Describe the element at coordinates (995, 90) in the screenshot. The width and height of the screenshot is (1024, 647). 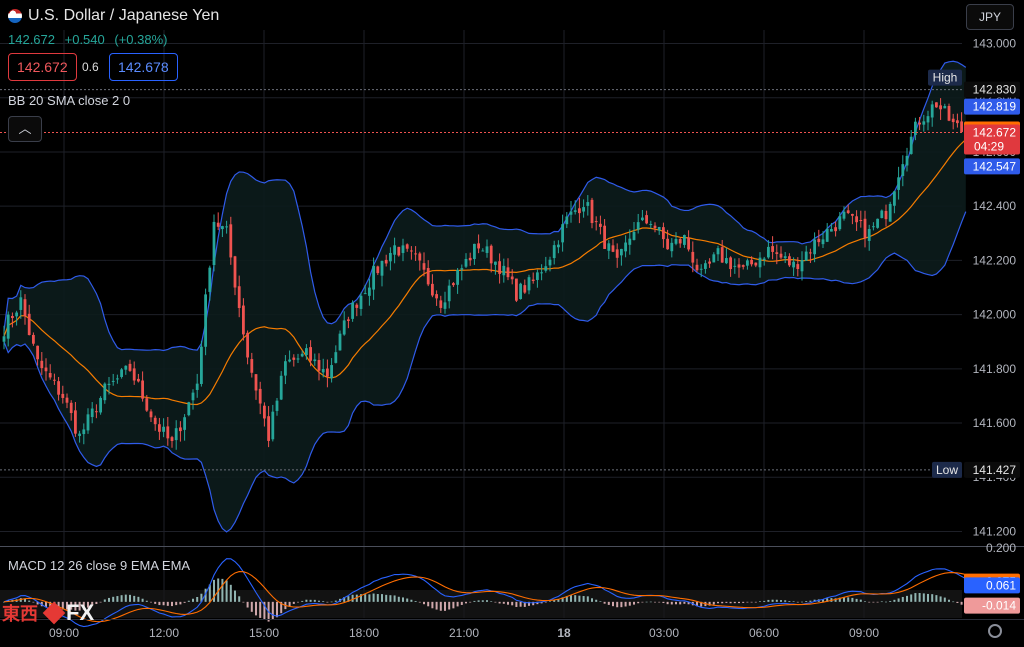
I see `high-price-label: 142.830` at that location.